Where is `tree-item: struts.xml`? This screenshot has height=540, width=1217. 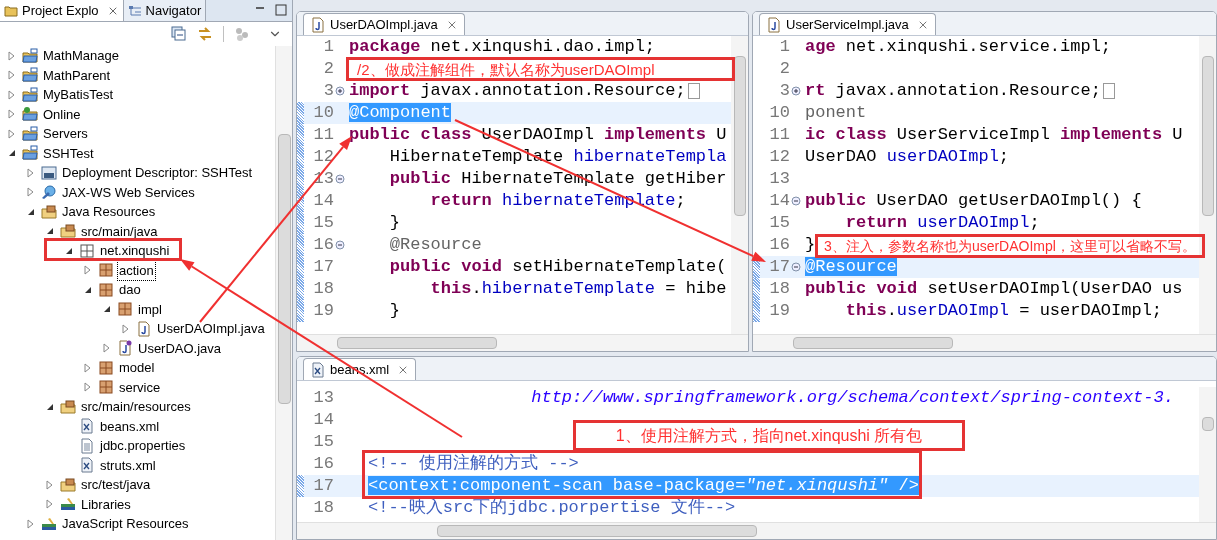 tree-item: struts.xml is located at coordinates (128, 465).